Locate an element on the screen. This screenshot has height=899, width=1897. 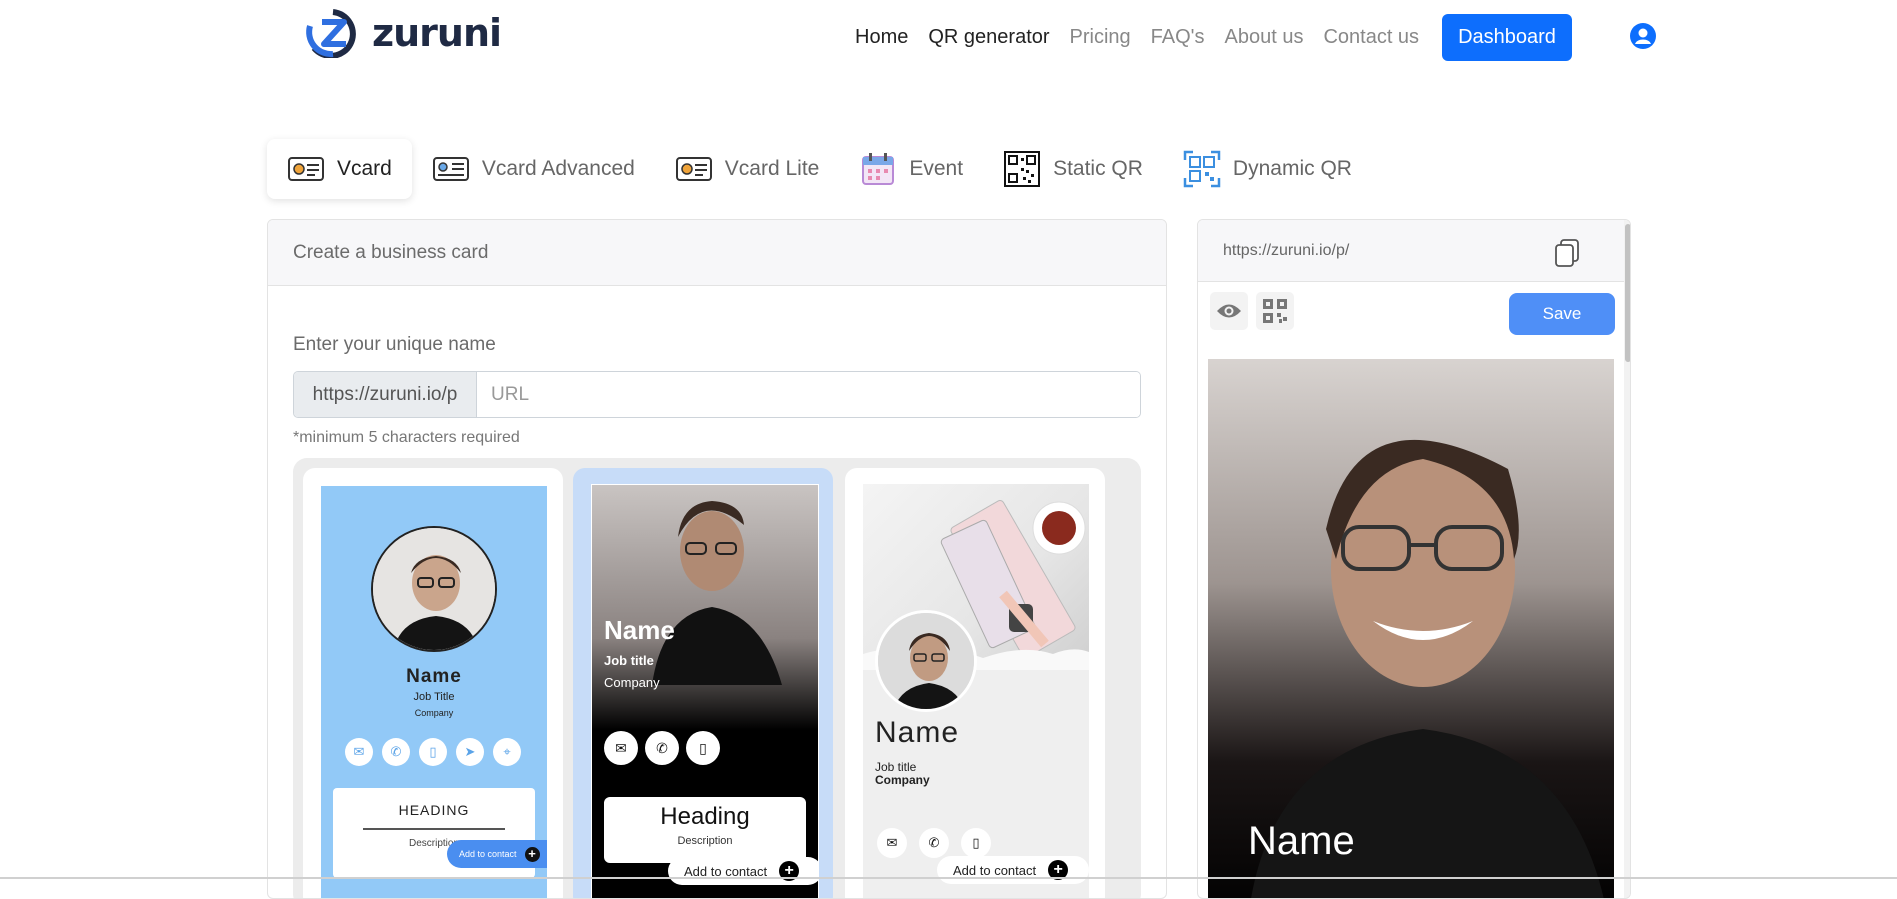
preview-toolbar is located at coordinates (1252, 311).